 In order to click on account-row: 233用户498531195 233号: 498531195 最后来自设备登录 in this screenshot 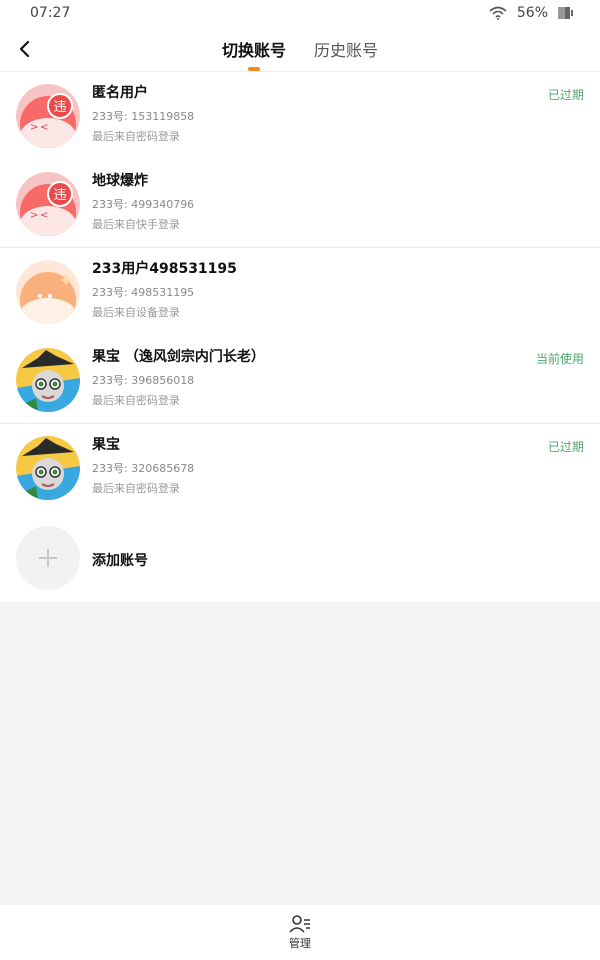, I will do `click(300, 292)`.